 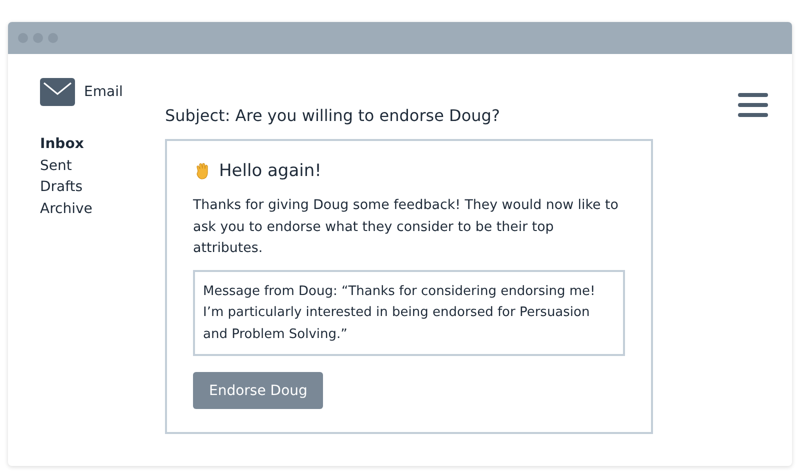 What do you see at coordinates (103, 92) in the screenshot?
I see `app-title: Email` at bounding box center [103, 92].